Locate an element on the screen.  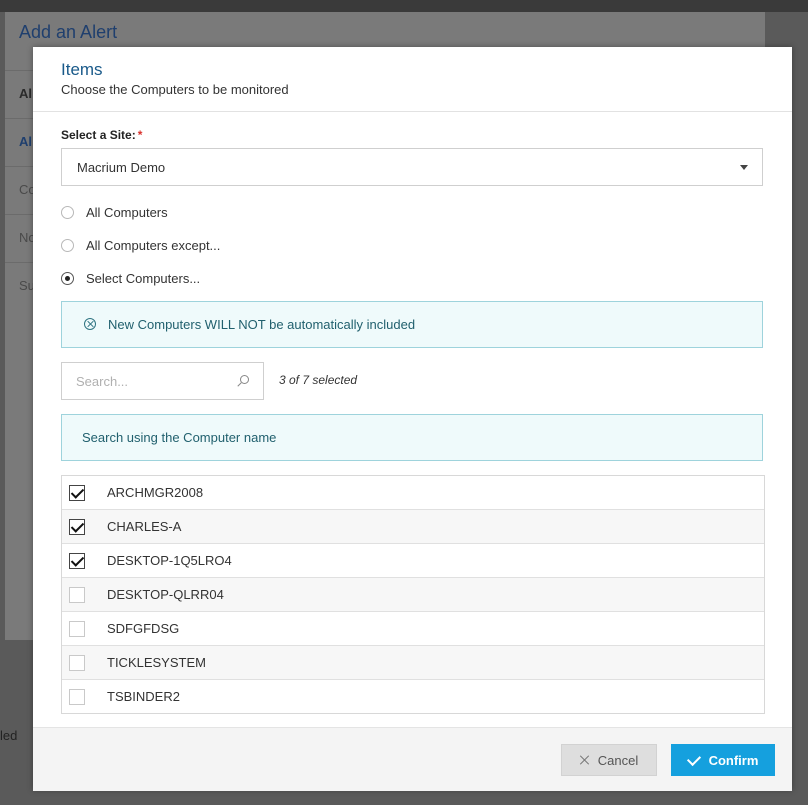
cancel-button: Cancel is located at coordinates (609, 760).